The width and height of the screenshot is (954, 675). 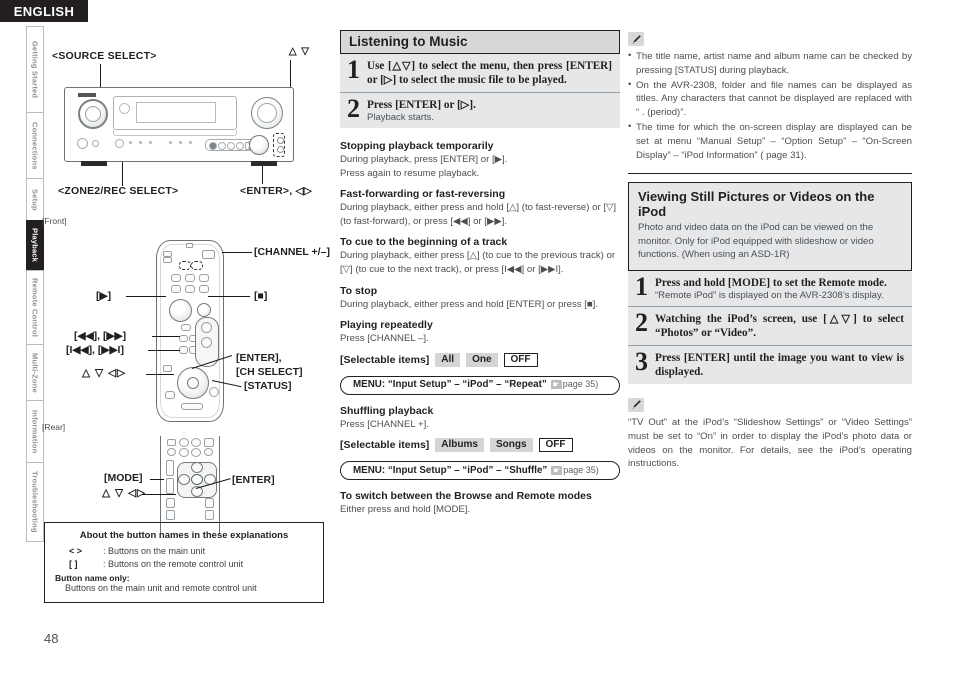 I want to click on cursor-down-button, so click(x=206, y=342).